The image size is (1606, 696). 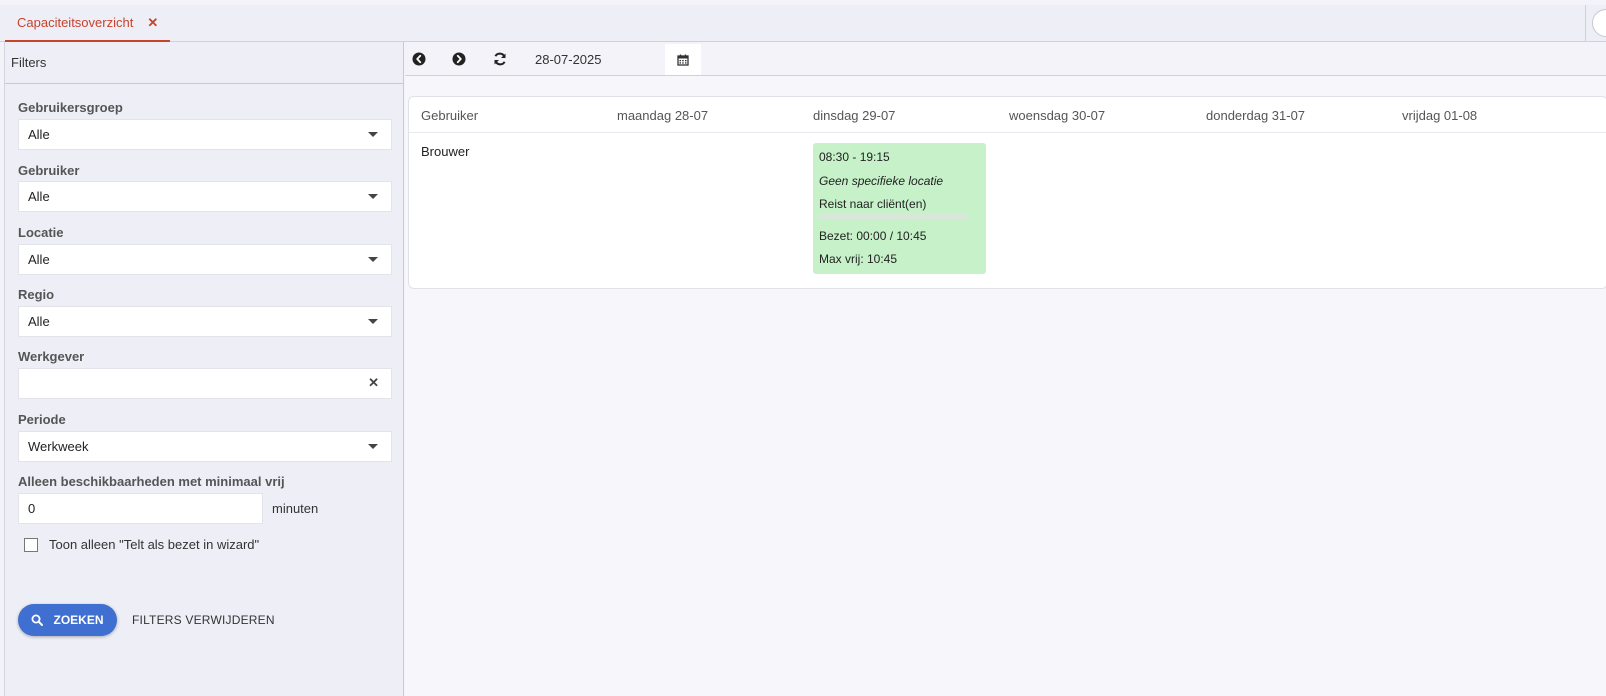 I want to click on search-icon, so click(x=37, y=620).